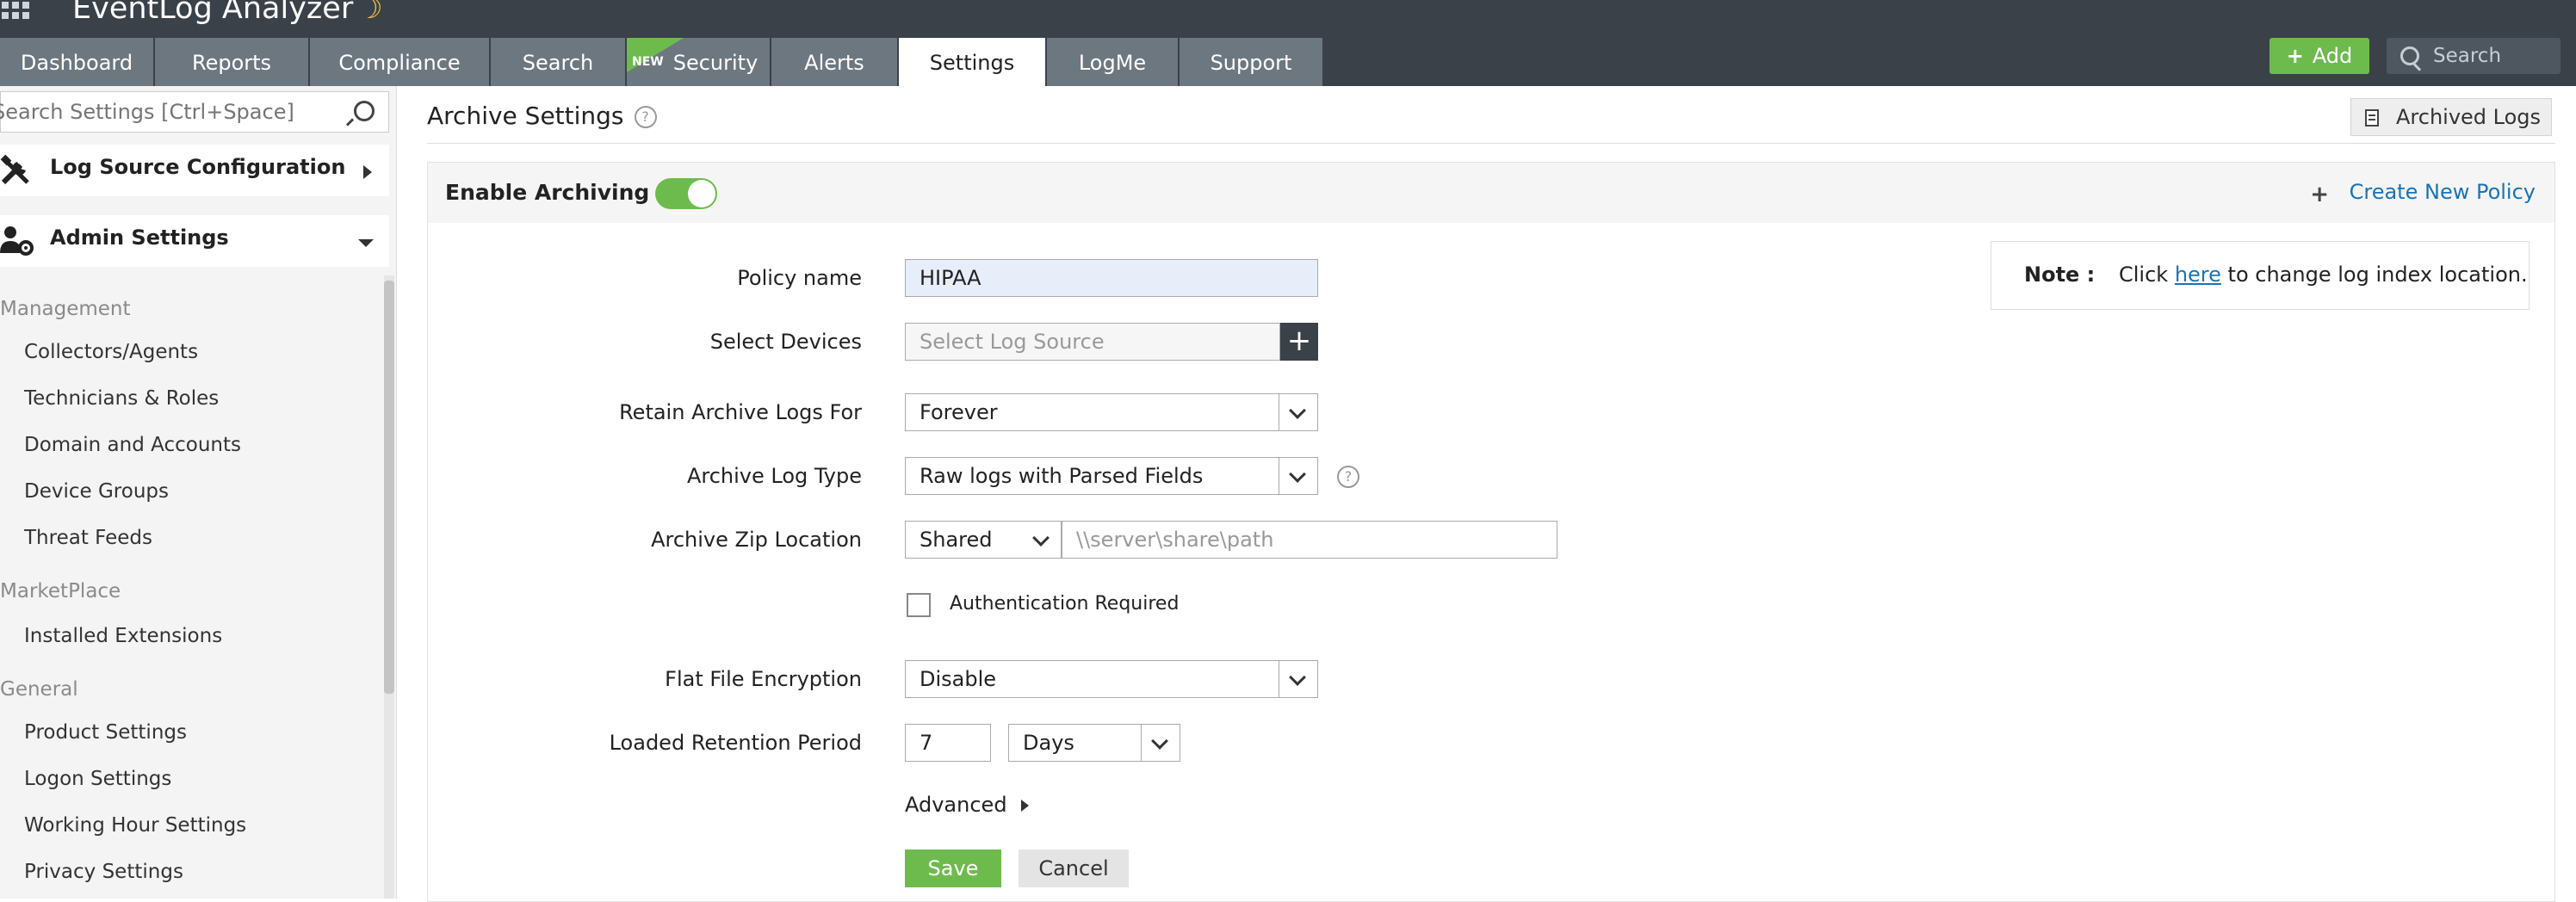  I want to click on sidebar-group-general: General, so click(39, 689).